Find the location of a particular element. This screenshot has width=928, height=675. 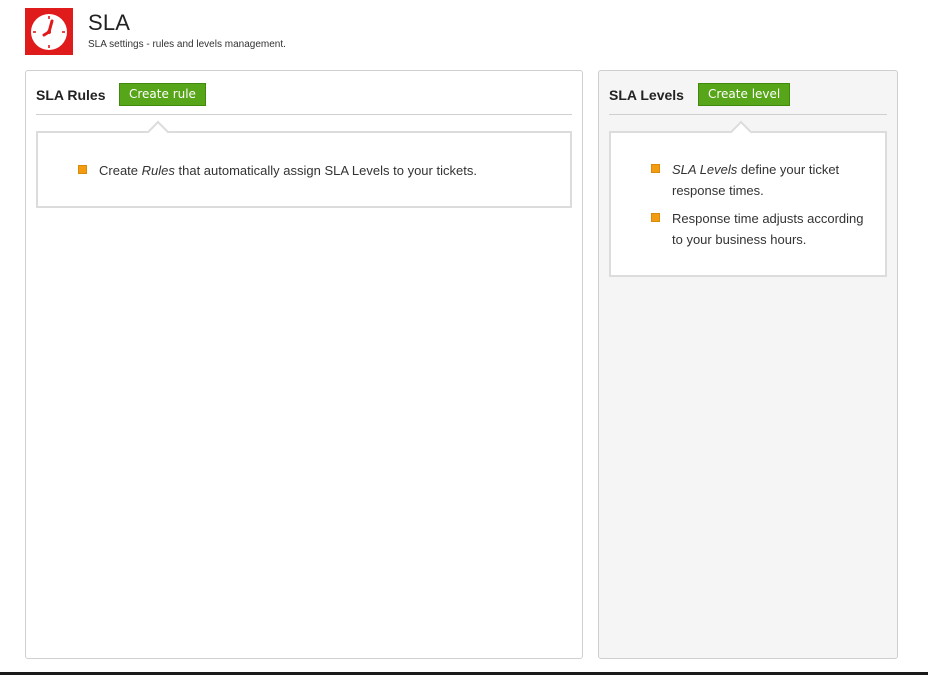

page-title: SLA is located at coordinates (109, 22).